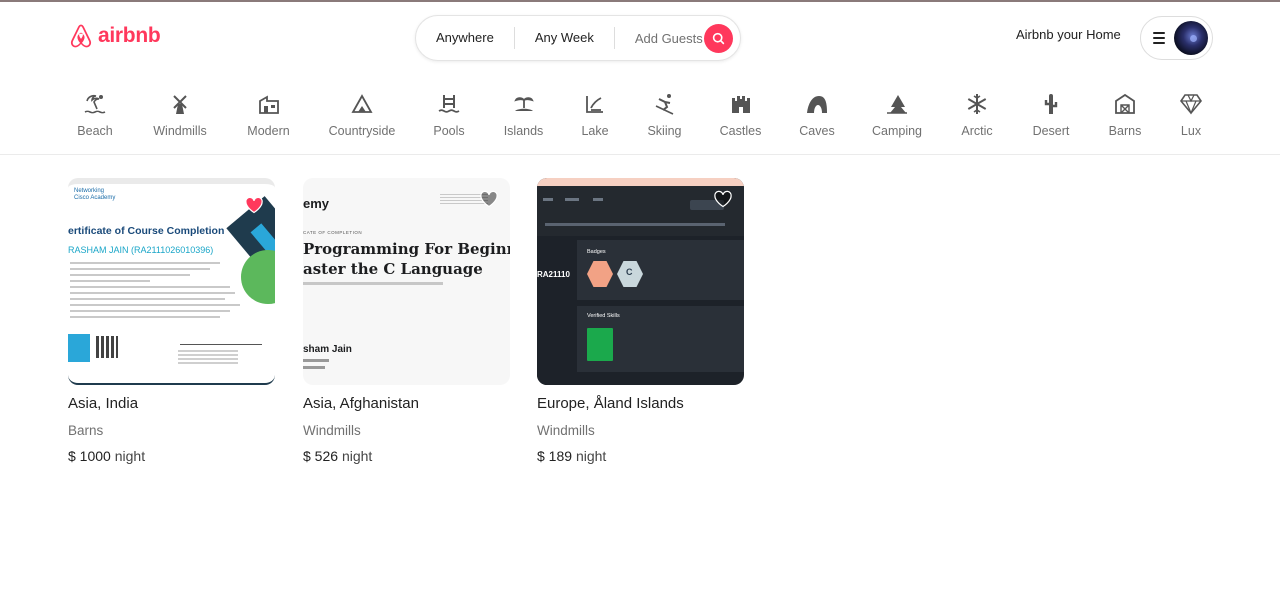 This screenshot has width=1280, height=596. What do you see at coordinates (817, 131) in the screenshot?
I see `category-label: Caves` at bounding box center [817, 131].